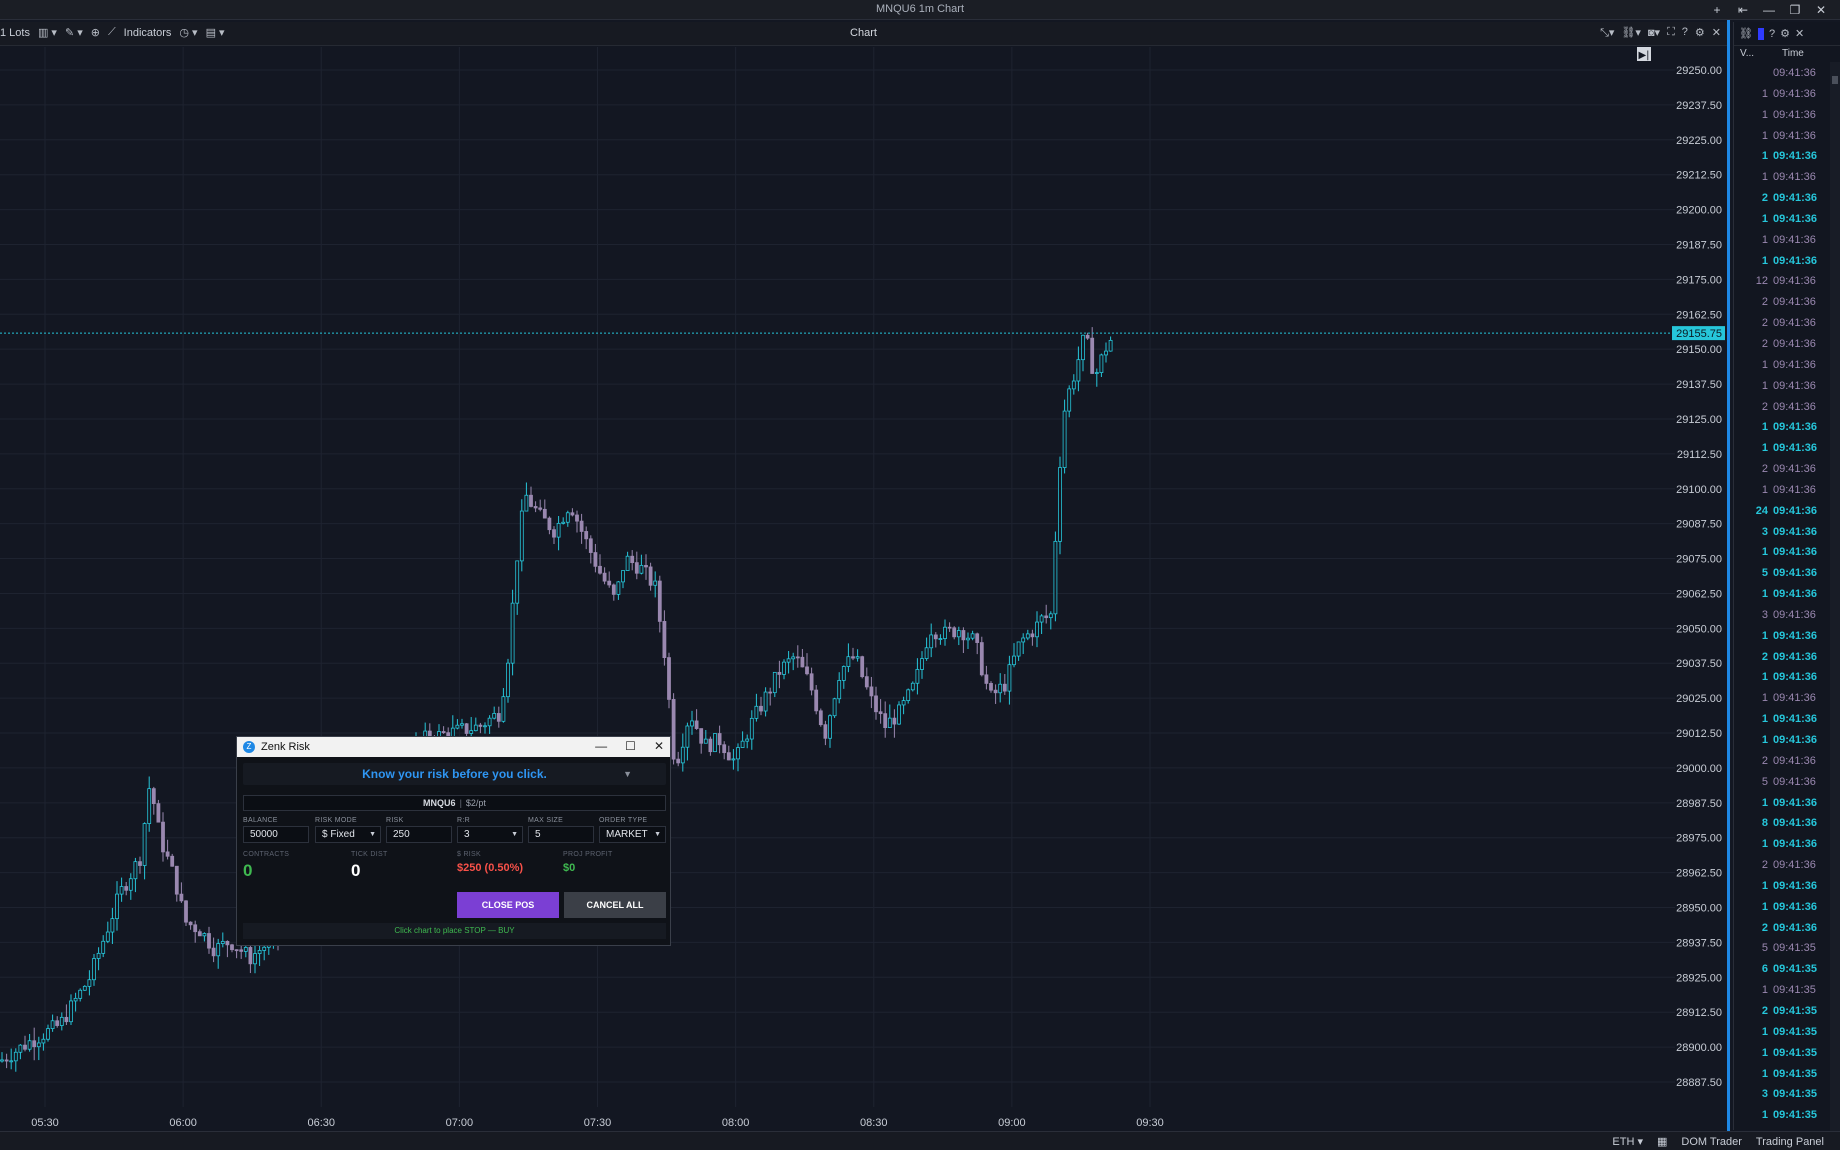 The width and height of the screenshot is (1840, 1150). Describe the element at coordinates (1821, 10) in the screenshot. I see `close-window-button: ✕` at that location.